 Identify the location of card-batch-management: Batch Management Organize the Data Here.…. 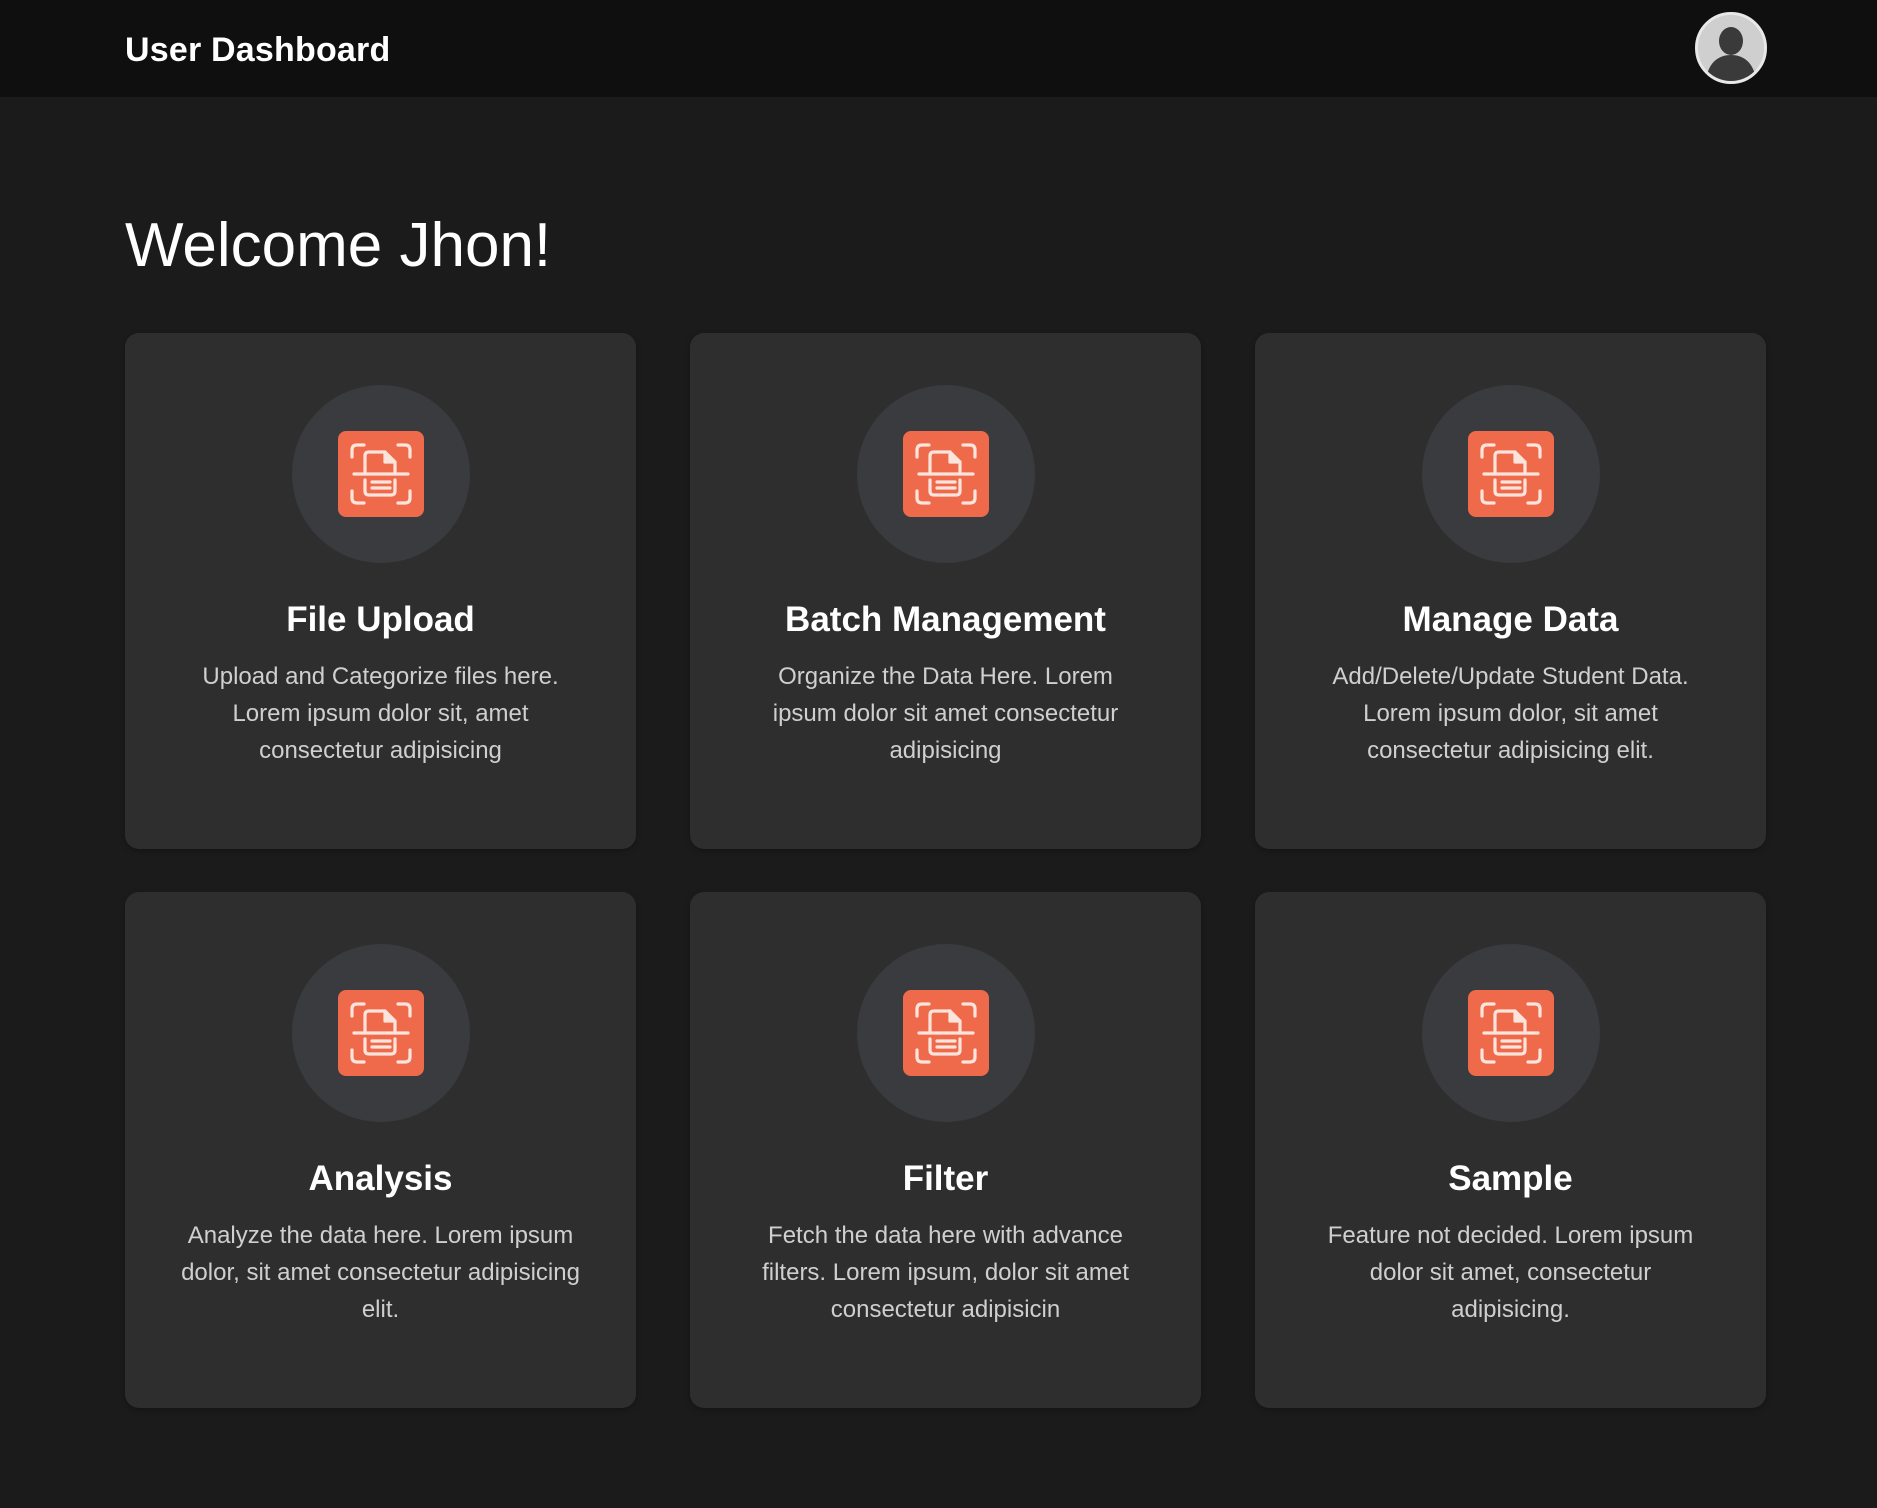
(945, 591).